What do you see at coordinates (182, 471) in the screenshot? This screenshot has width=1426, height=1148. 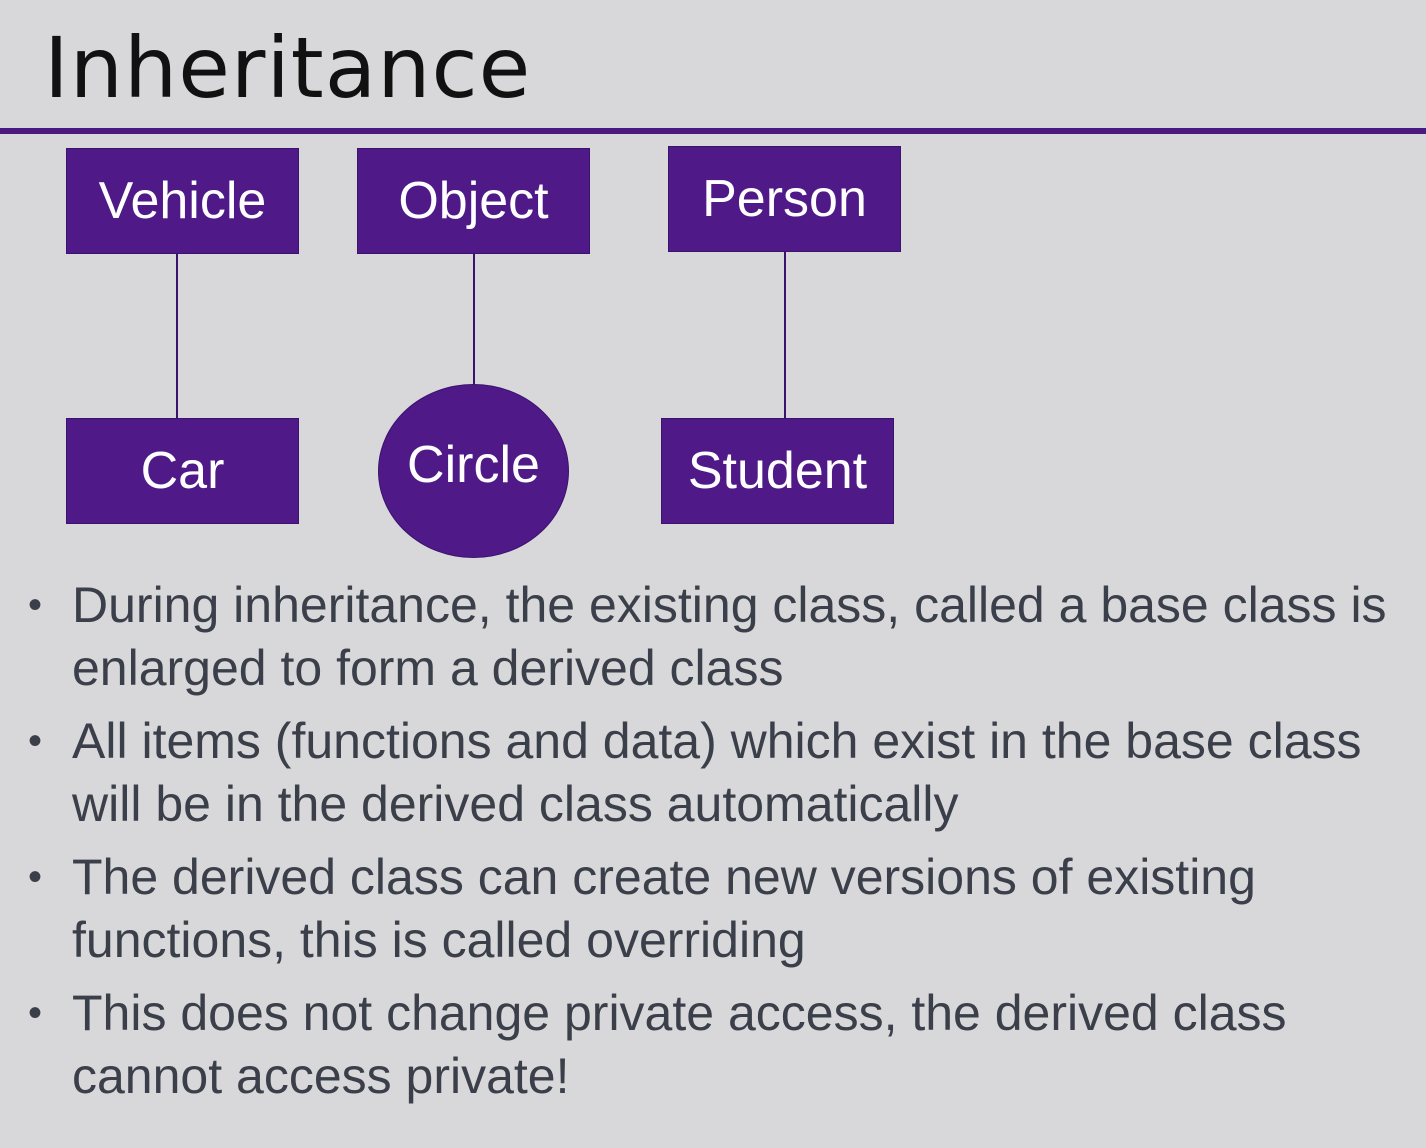 I see `node-car: Car` at bounding box center [182, 471].